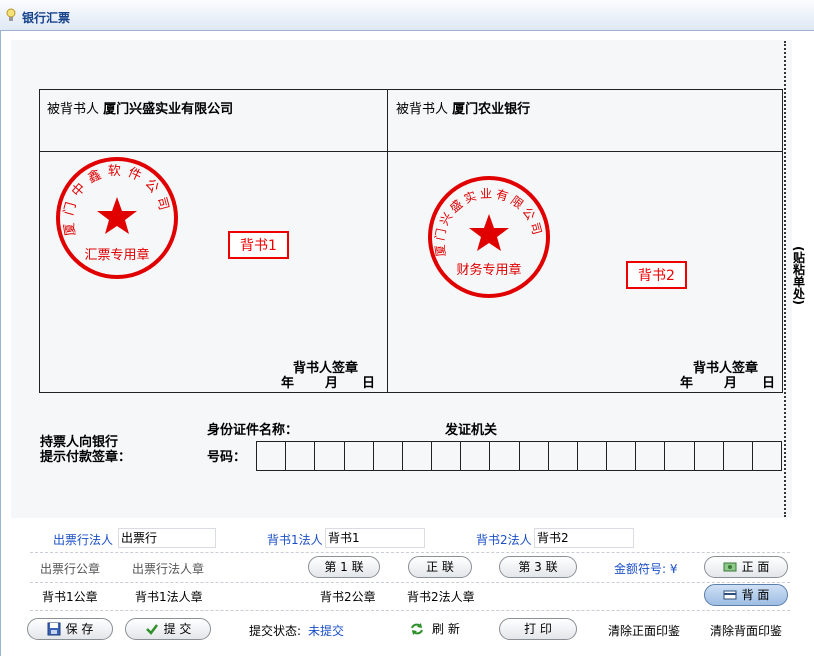  I want to click on back-face-button: 背 面, so click(746, 595).